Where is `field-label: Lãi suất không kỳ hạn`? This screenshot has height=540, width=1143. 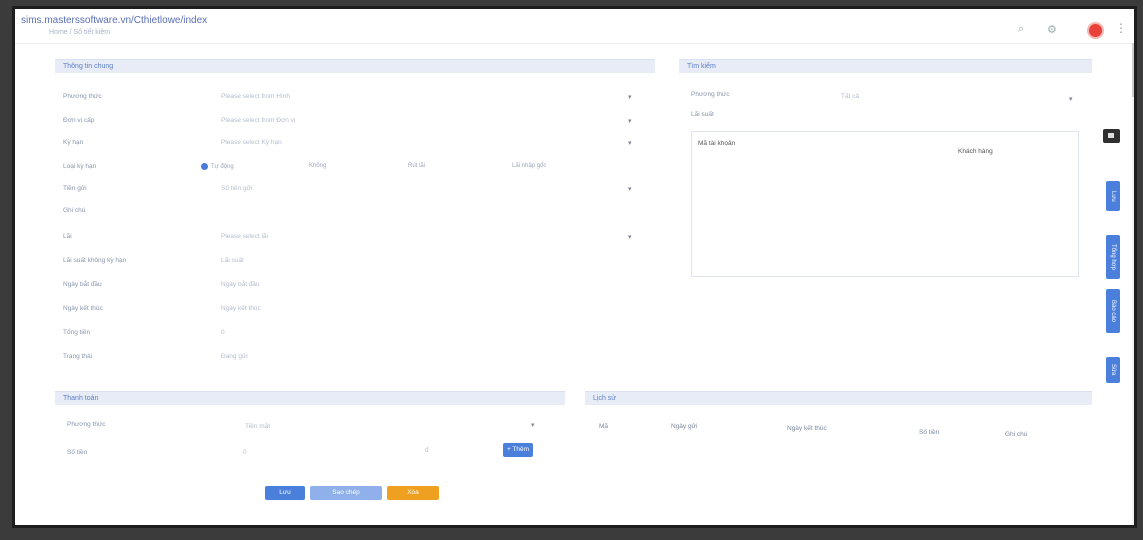 field-label: Lãi suất không kỳ hạn is located at coordinates (95, 260).